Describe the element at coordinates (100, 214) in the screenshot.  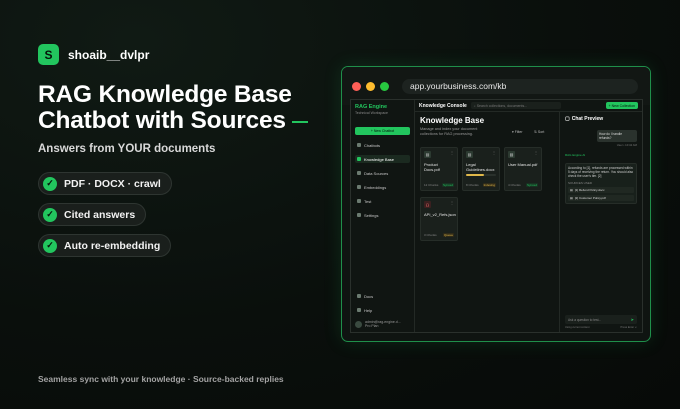
I see `feature-label: Cited answers` at that location.